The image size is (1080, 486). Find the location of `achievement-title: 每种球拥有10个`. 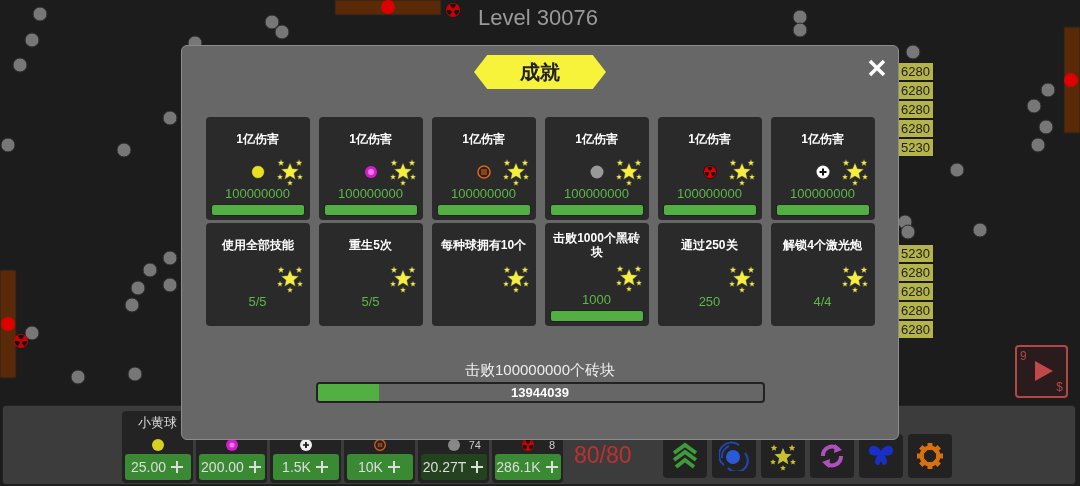

achievement-title: 每种球拥有10个 is located at coordinates (483, 245).